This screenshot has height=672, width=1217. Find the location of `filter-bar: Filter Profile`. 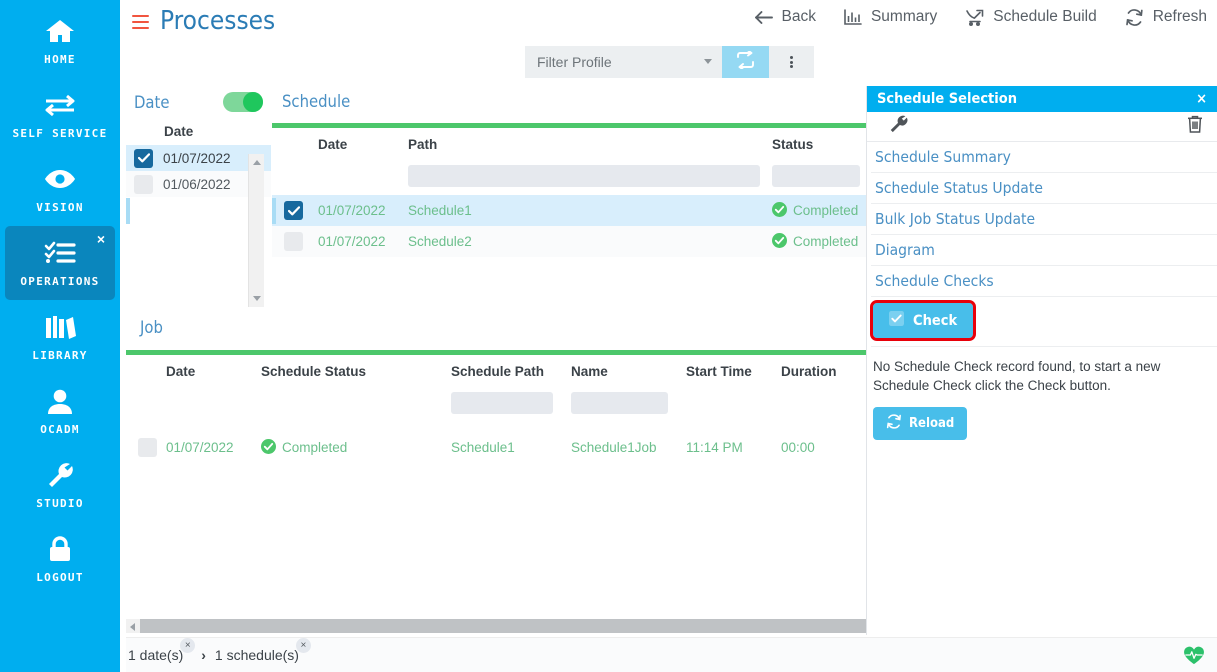

filter-bar: Filter Profile is located at coordinates (669, 62).